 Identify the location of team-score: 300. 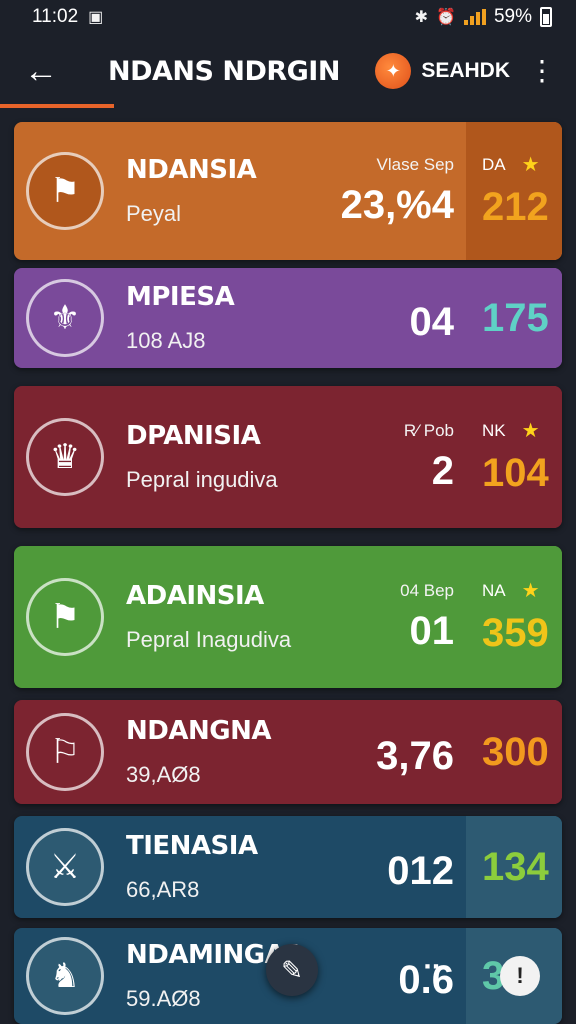
(515, 751).